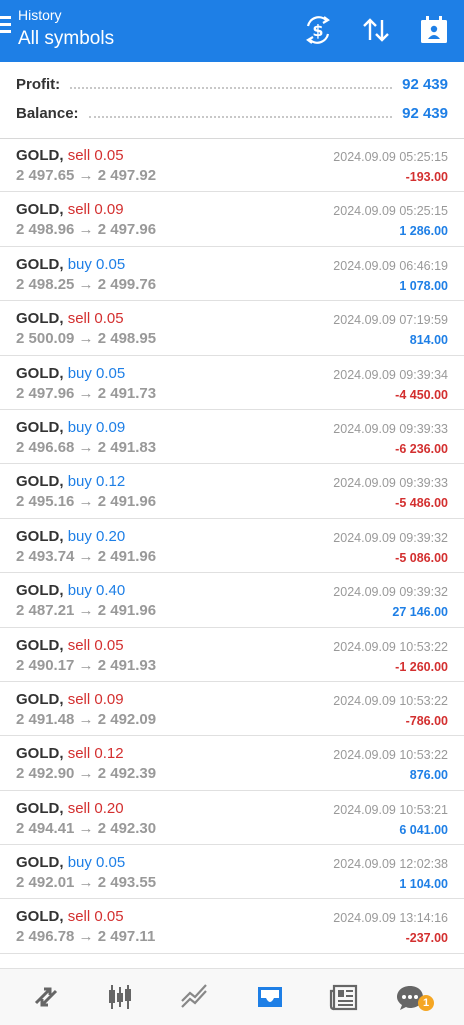  Describe the element at coordinates (86, 719) in the screenshot. I see `trade-prices: 2 491.48 → 2 492.09` at that location.